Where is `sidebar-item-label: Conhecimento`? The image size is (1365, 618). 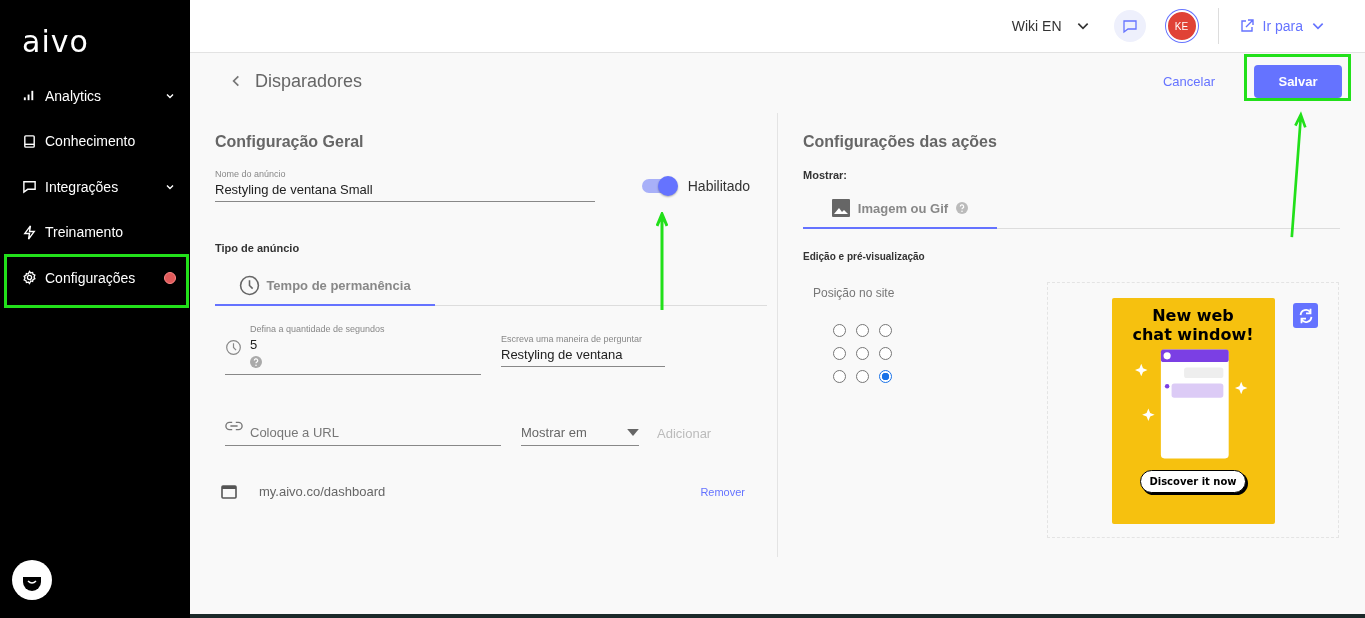 sidebar-item-label: Conhecimento is located at coordinates (91, 141).